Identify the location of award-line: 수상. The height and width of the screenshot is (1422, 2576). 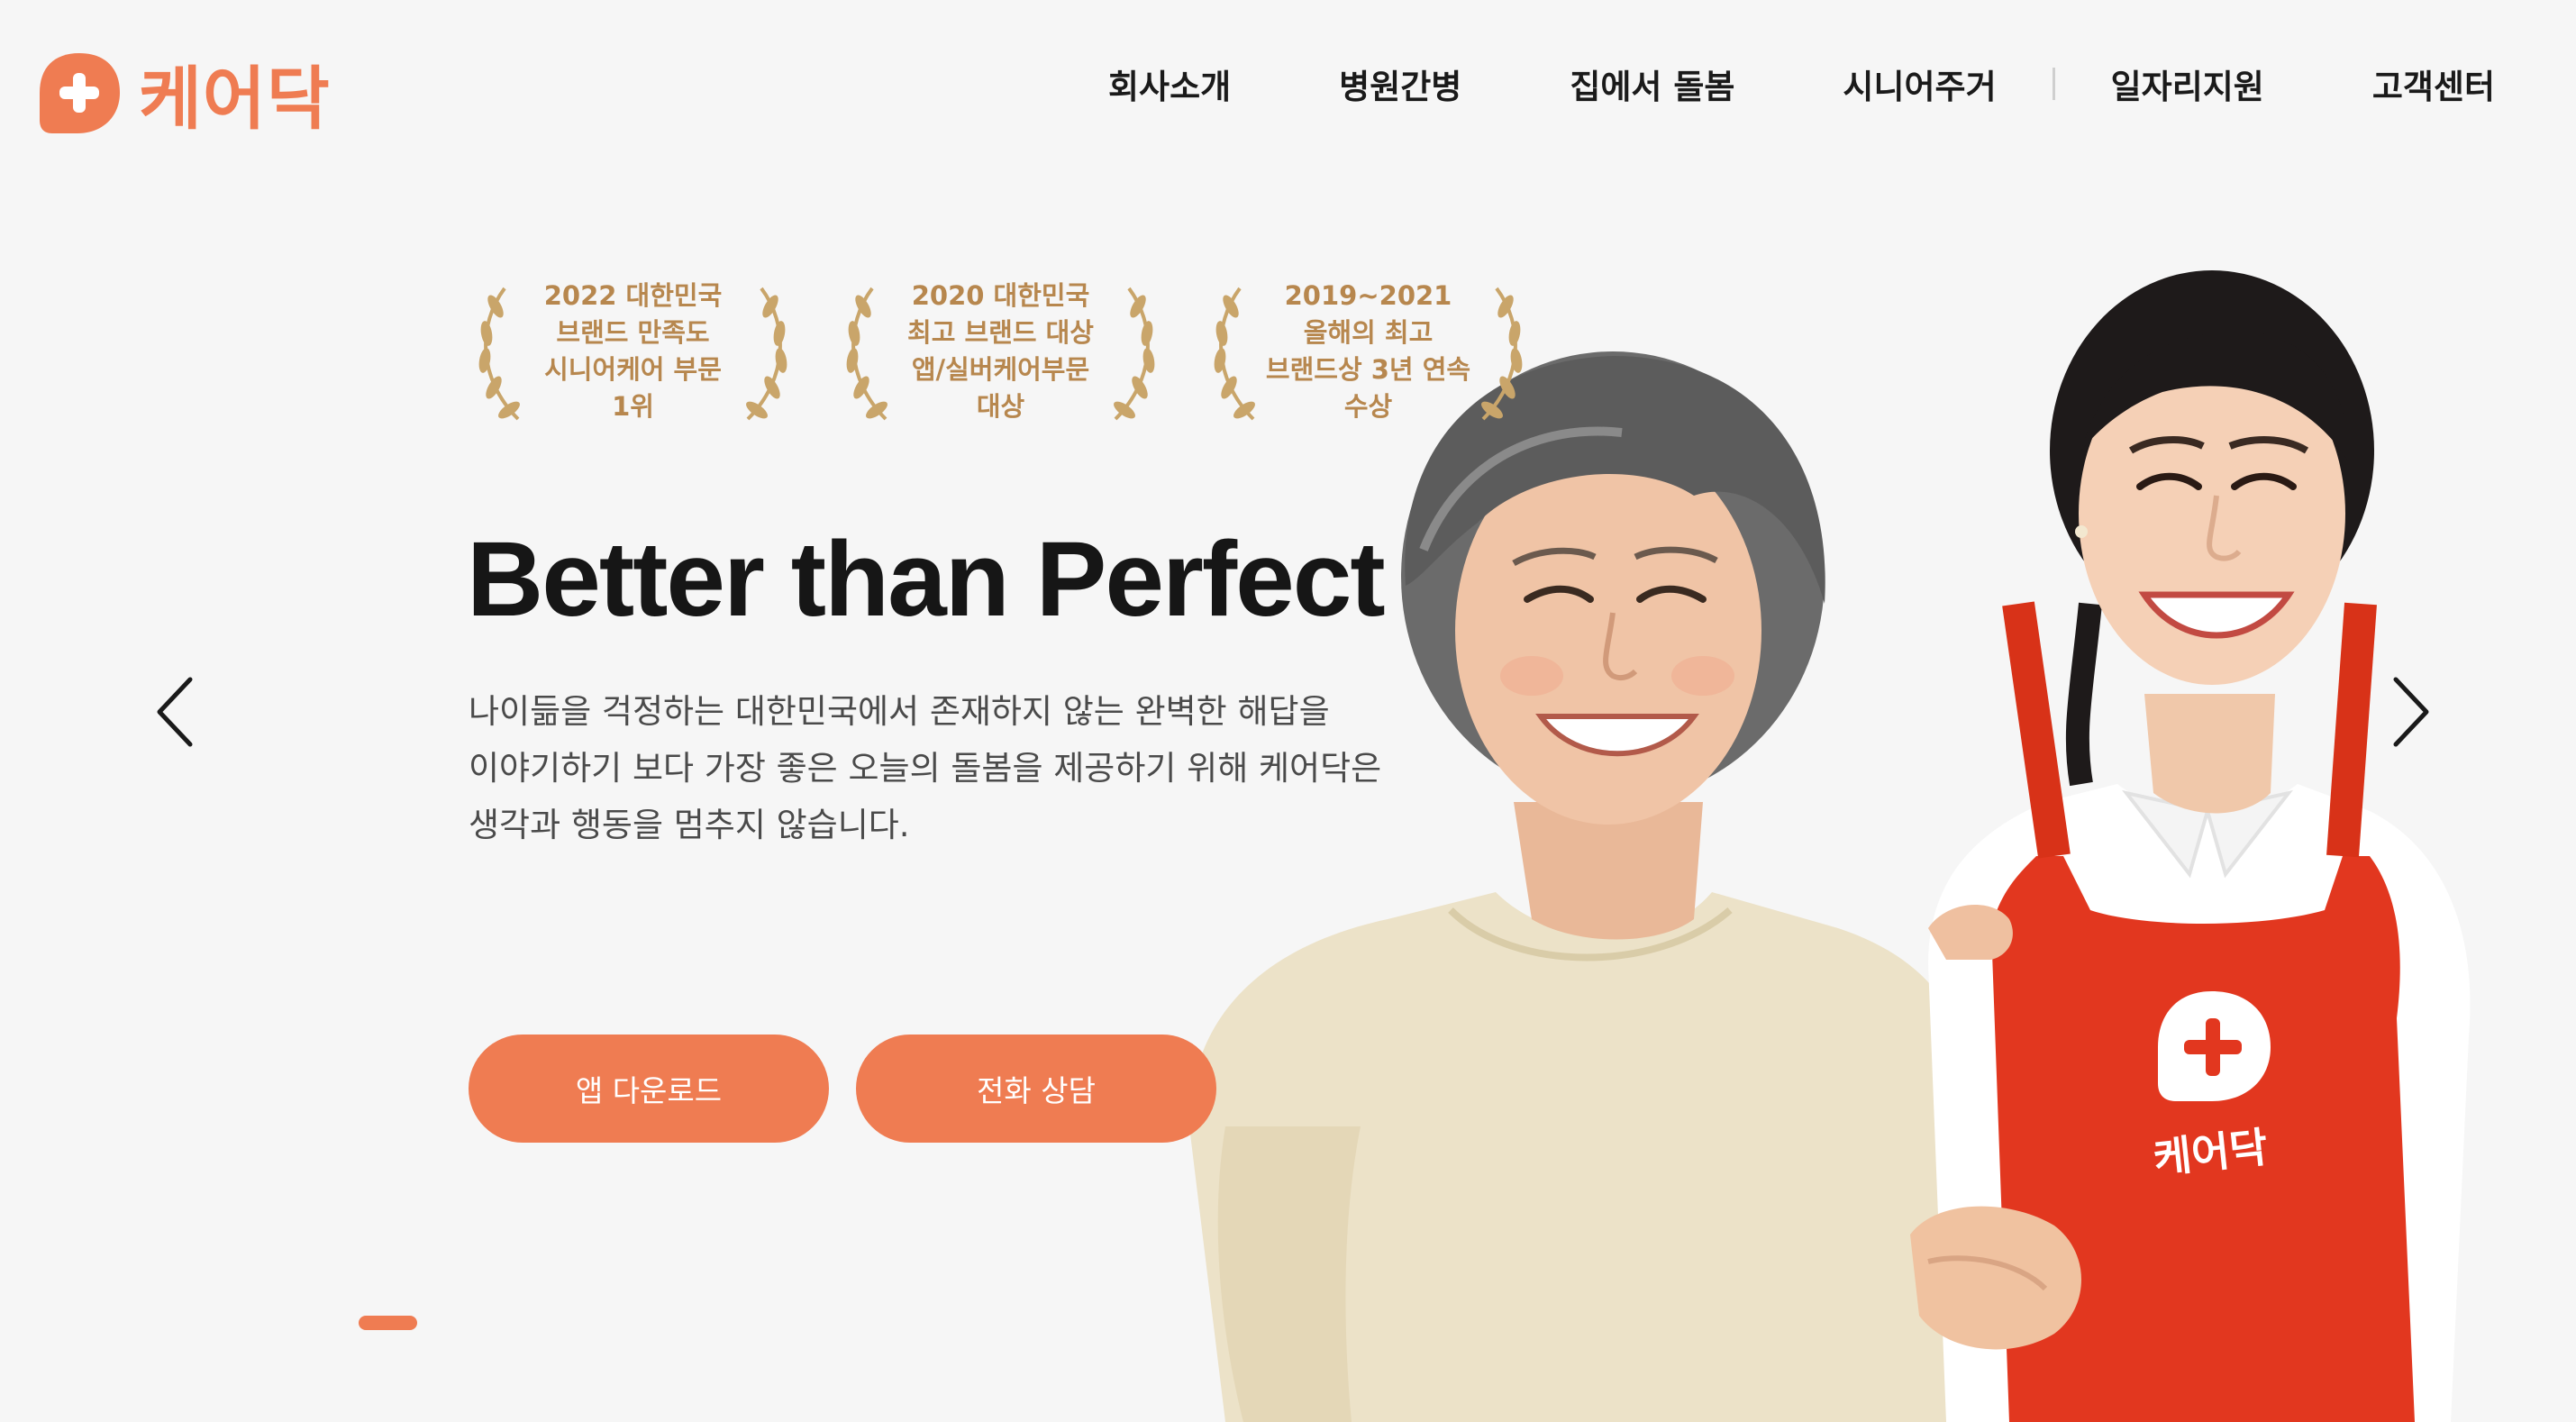
(1368, 406).